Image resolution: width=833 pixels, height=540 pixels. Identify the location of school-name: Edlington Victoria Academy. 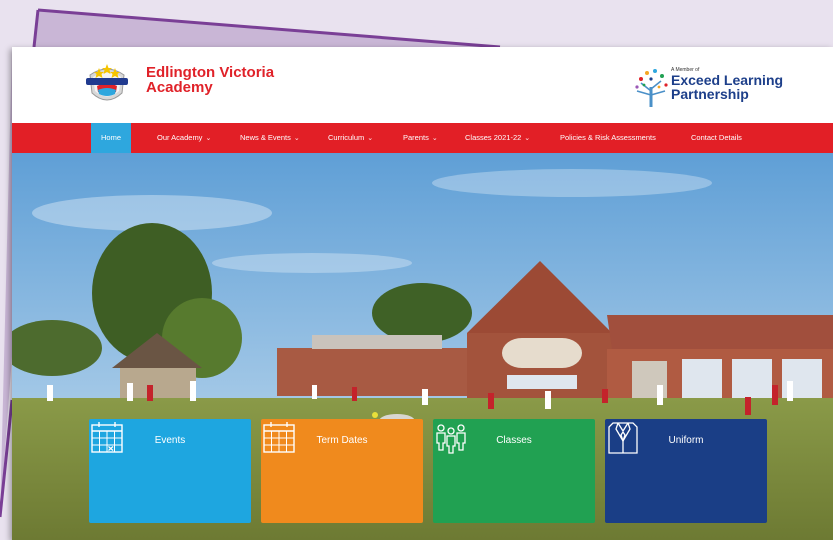
(216, 80).